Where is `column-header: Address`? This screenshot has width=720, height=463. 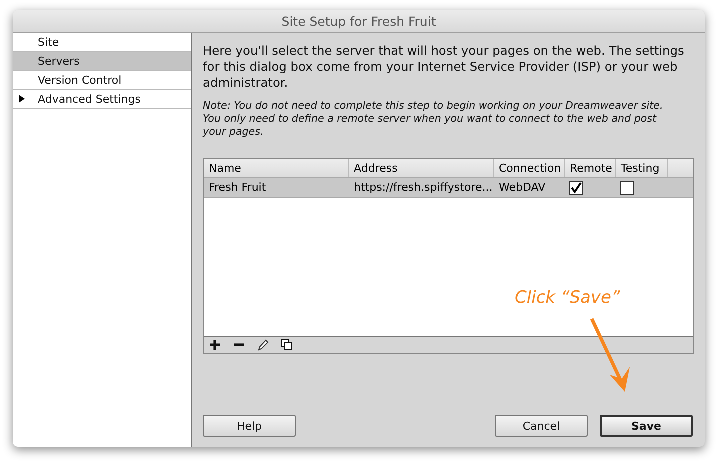 column-header: Address is located at coordinates (421, 168).